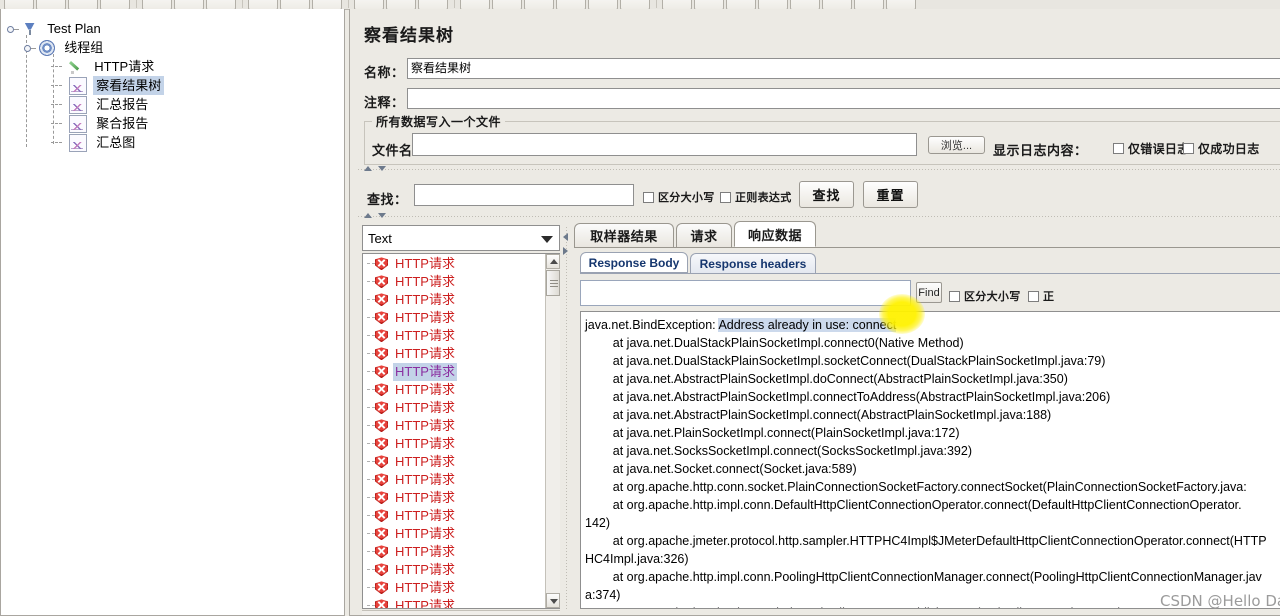  What do you see at coordinates (553, 261) in the screenshot?
I see `scroll-up-button` at bounding box center [553, 261].